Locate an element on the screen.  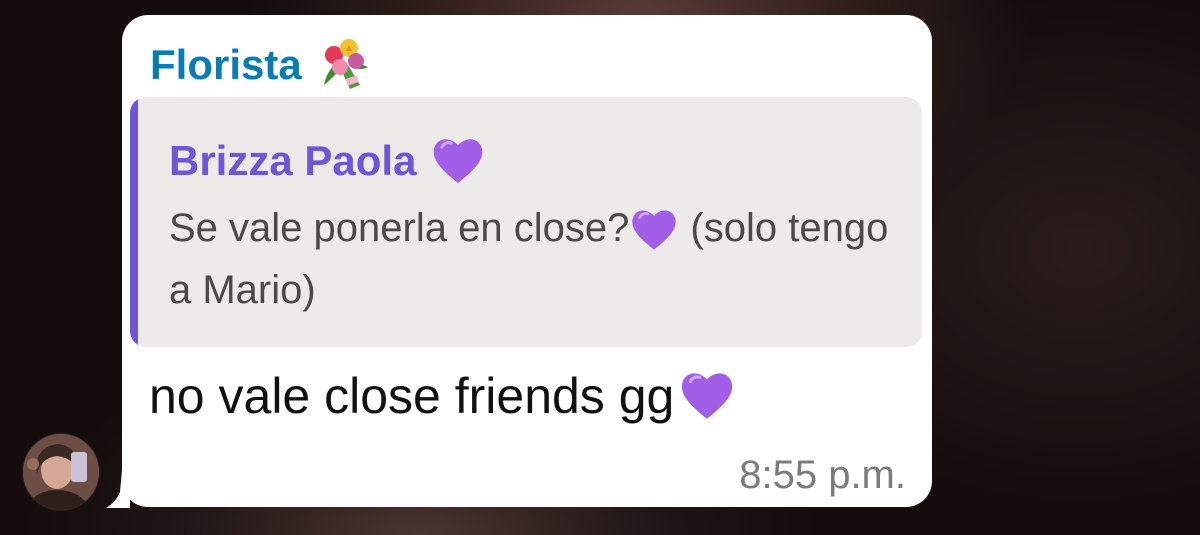
sender-name: Florista is located at coordinates (261, 65).